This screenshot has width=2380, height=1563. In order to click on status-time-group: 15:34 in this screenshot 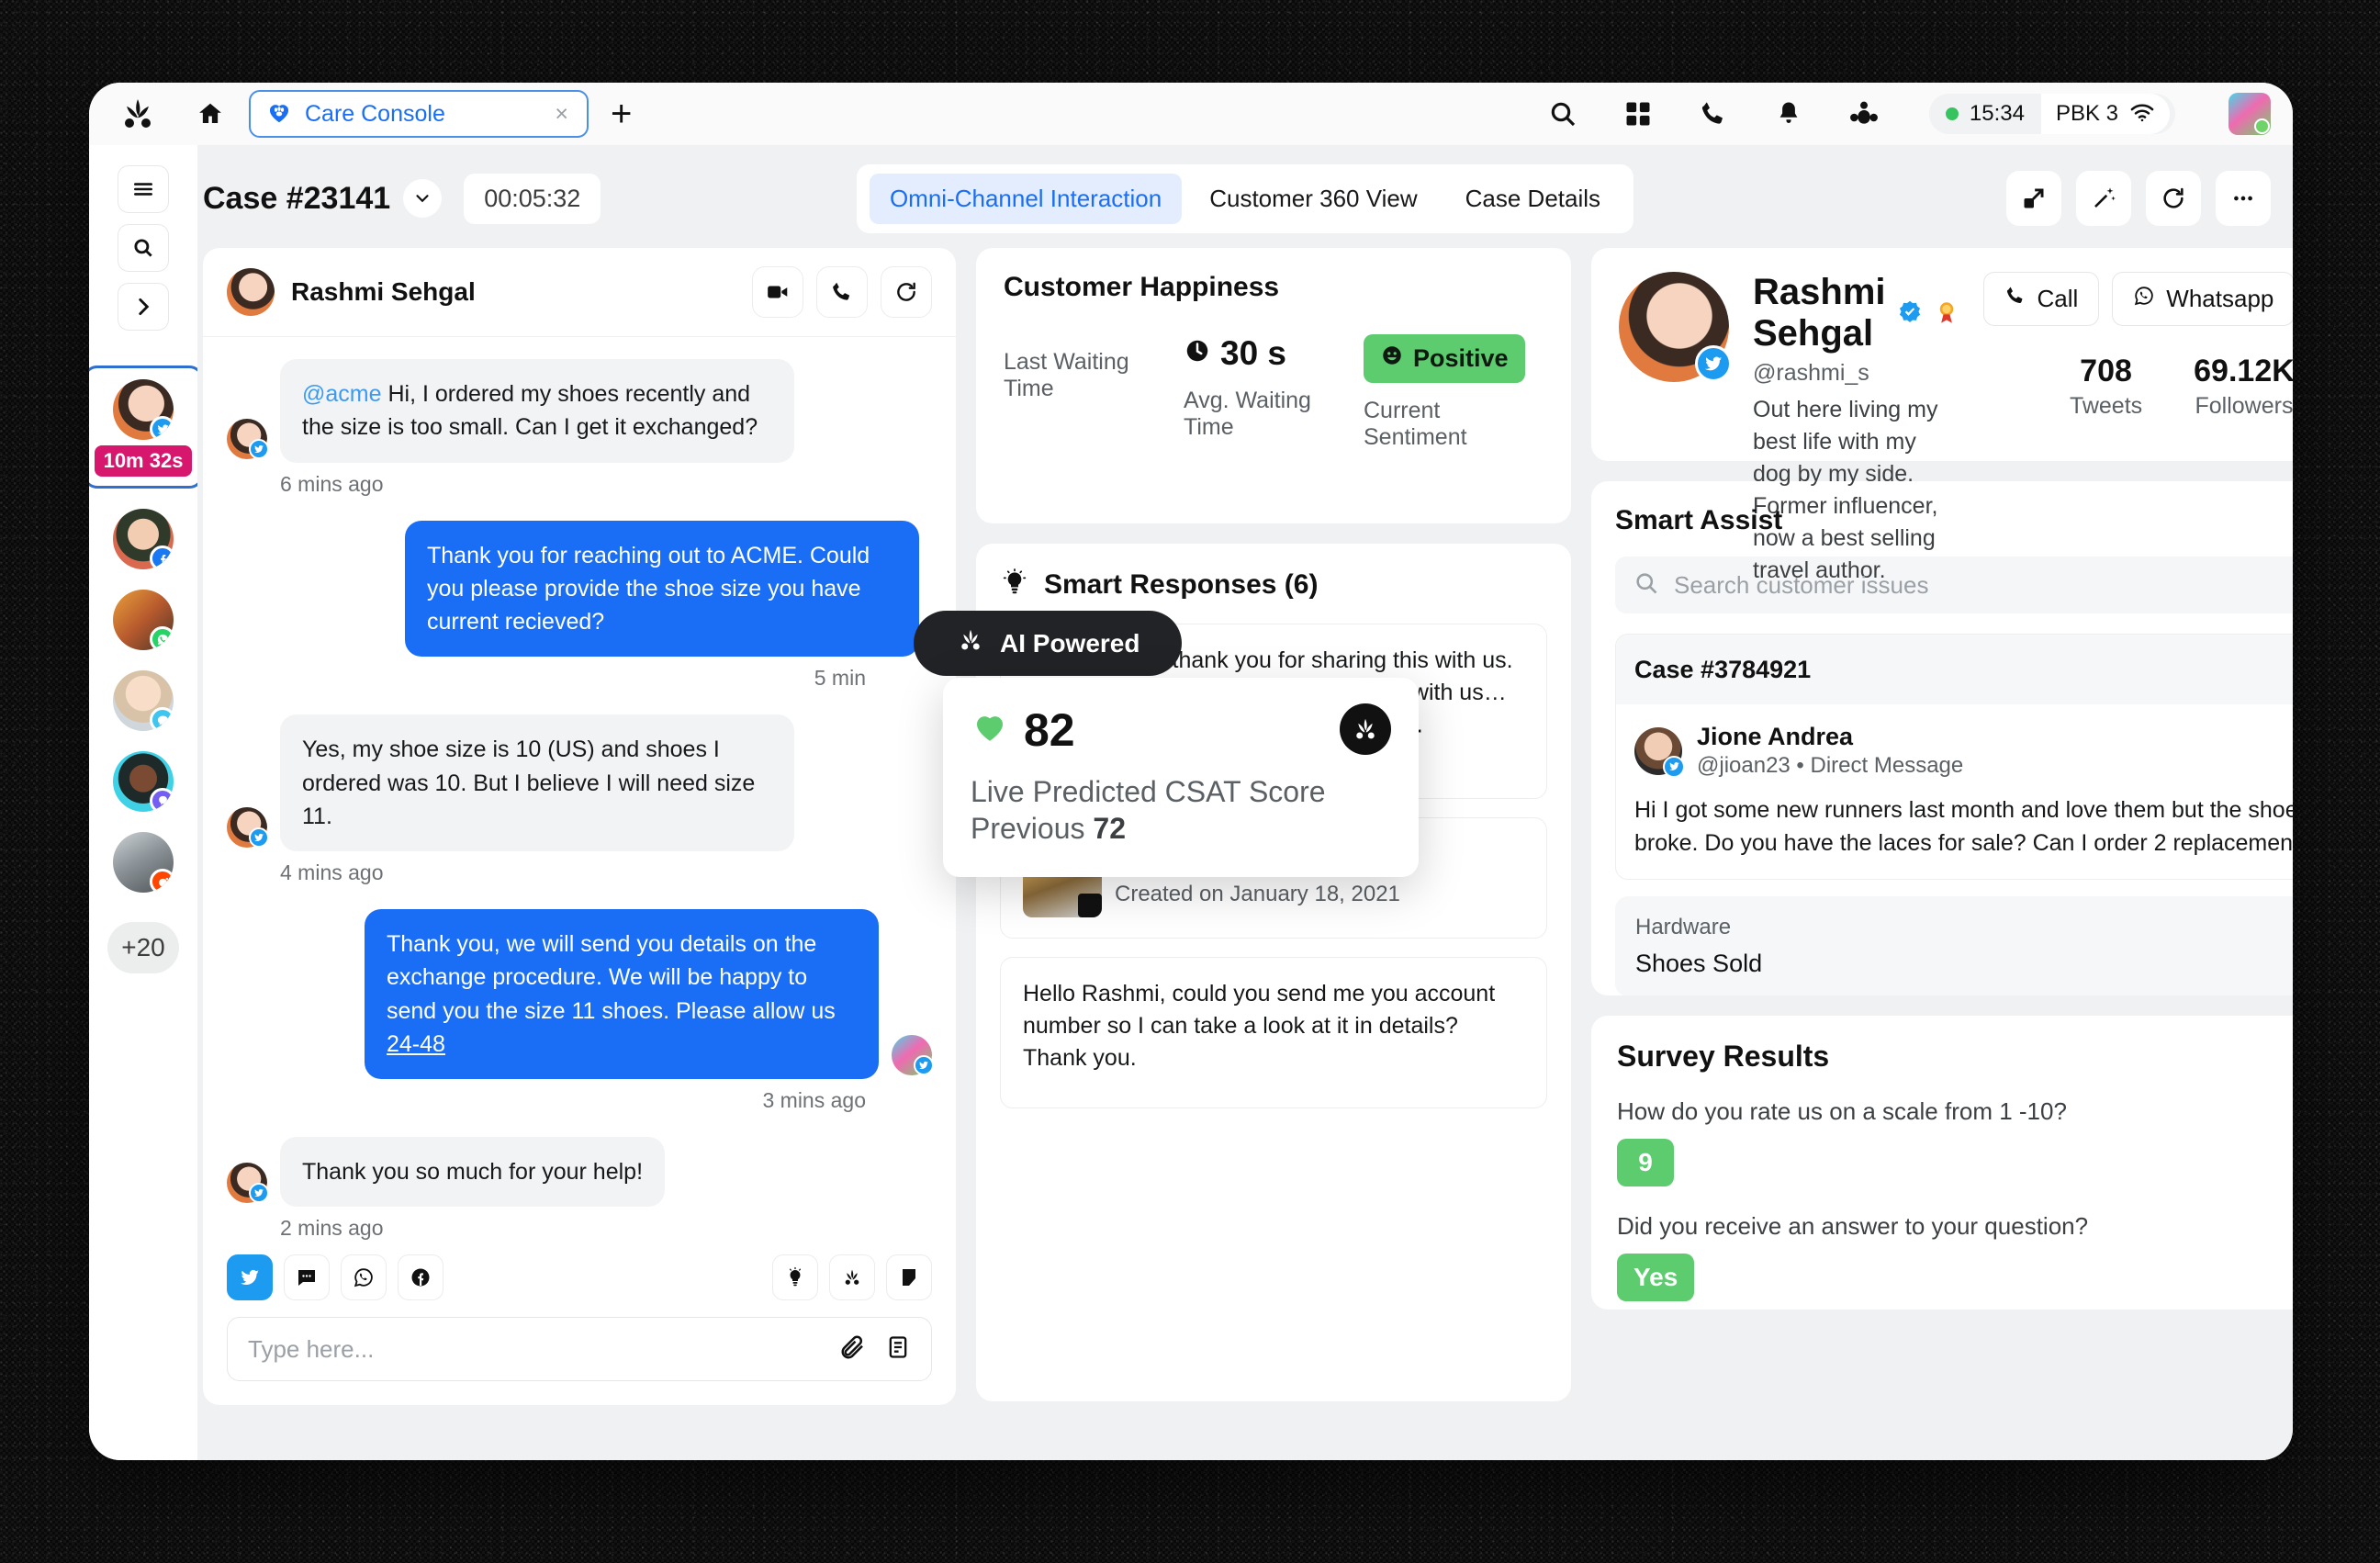, I will do `click(1984, 114)`.